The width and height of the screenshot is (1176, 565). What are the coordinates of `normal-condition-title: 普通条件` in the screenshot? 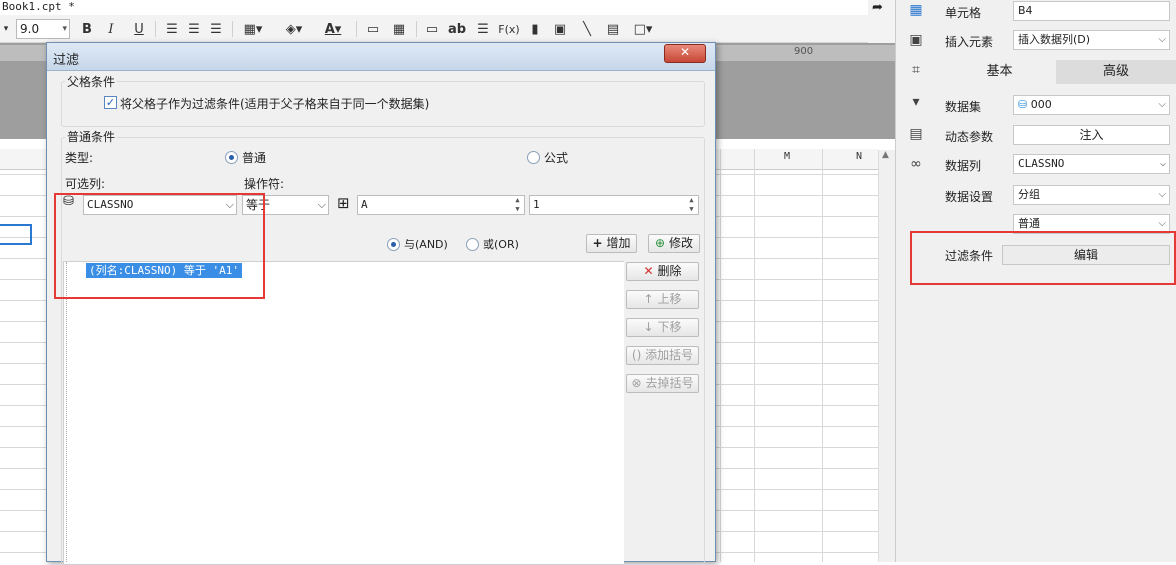 It's located at (91, 136).